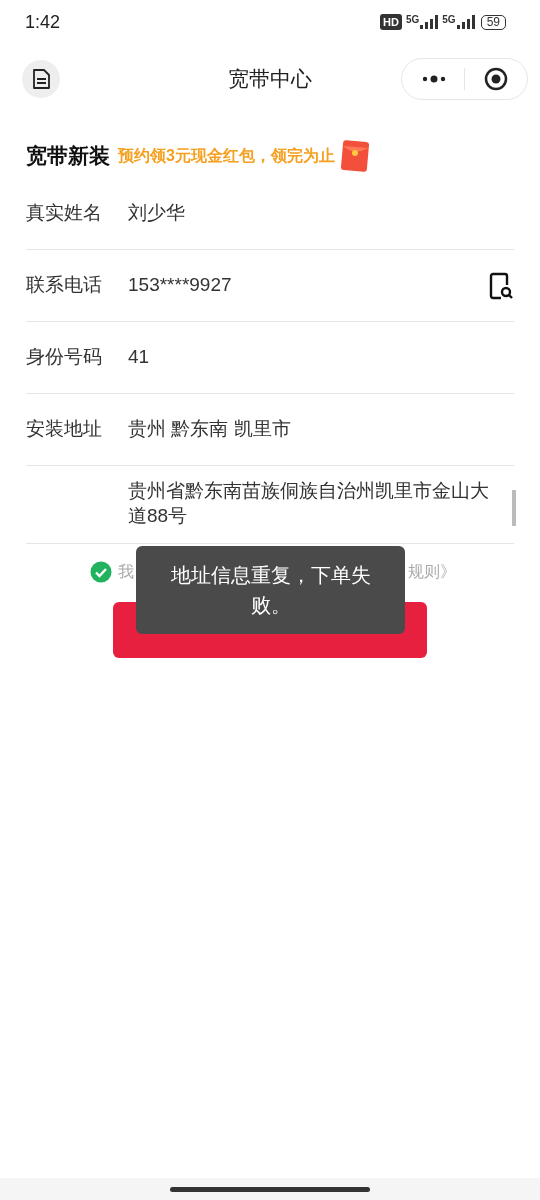 The height and width of the screenshot is (1200, 540). I want to click on agreement-text: 规则》, so click(432, 572).